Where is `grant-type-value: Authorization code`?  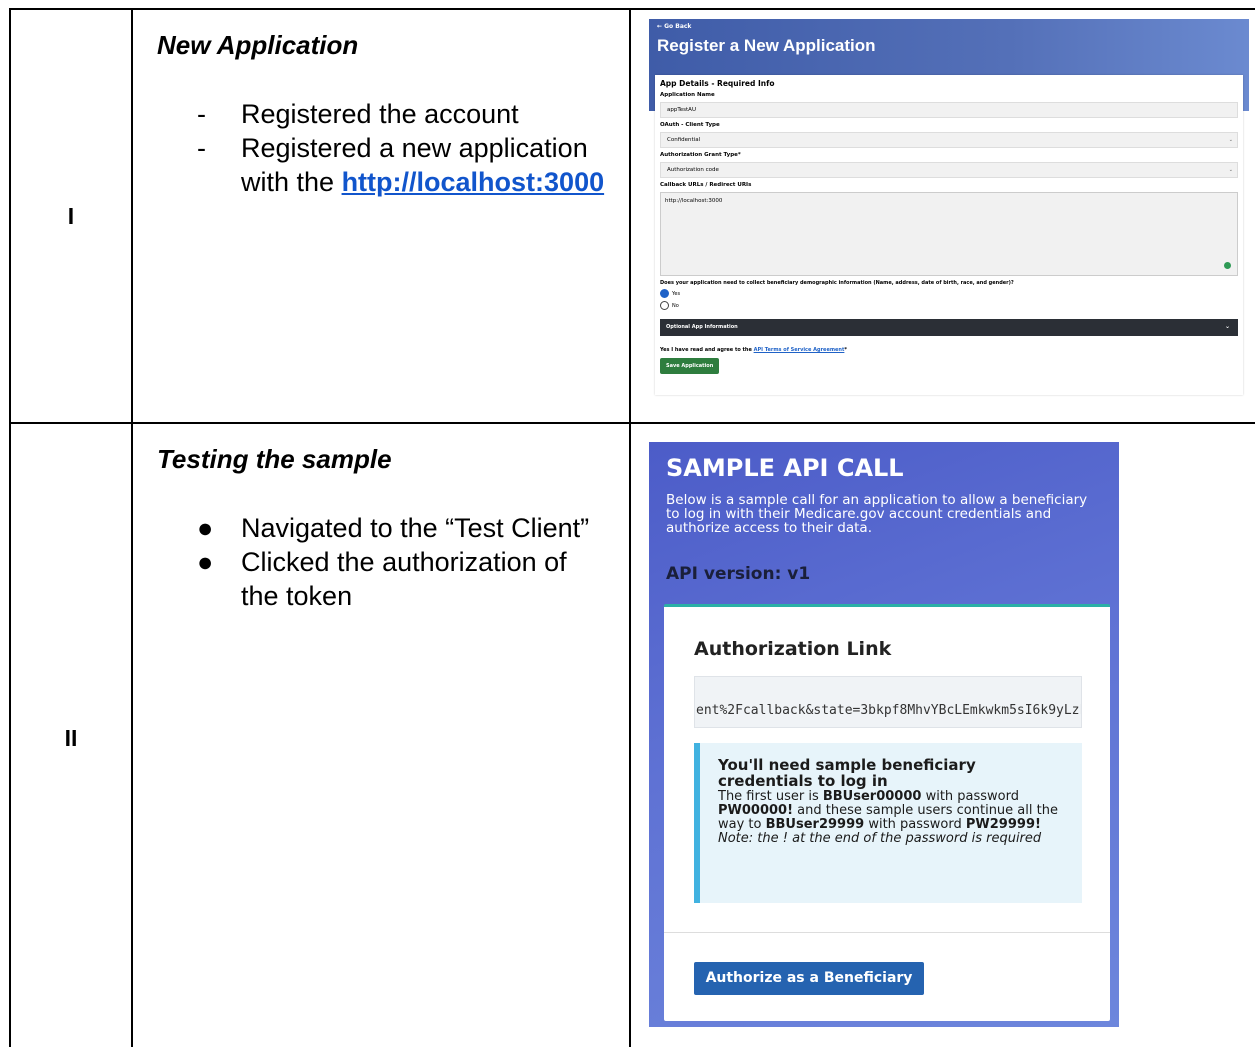
grant-type-value: Authorization code is located at coordinates (693, 170).